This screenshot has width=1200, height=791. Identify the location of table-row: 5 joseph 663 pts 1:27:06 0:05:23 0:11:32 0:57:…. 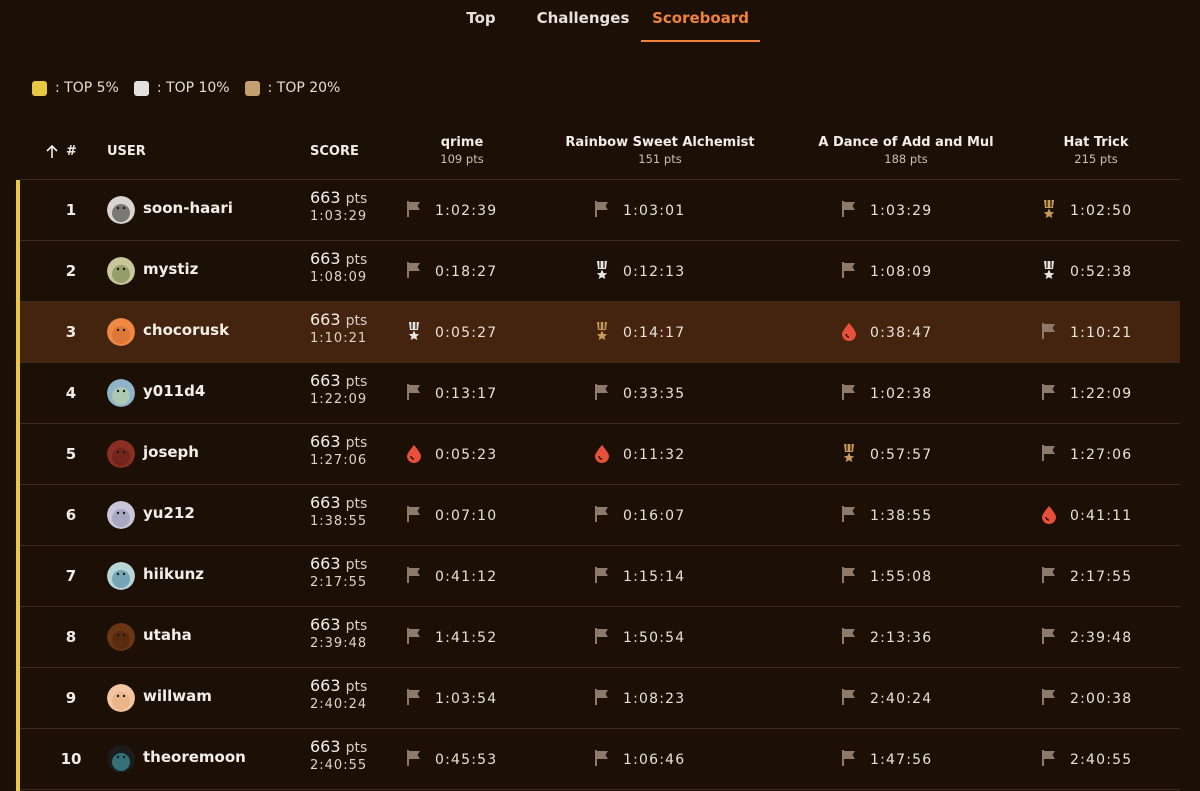
(600, 454).